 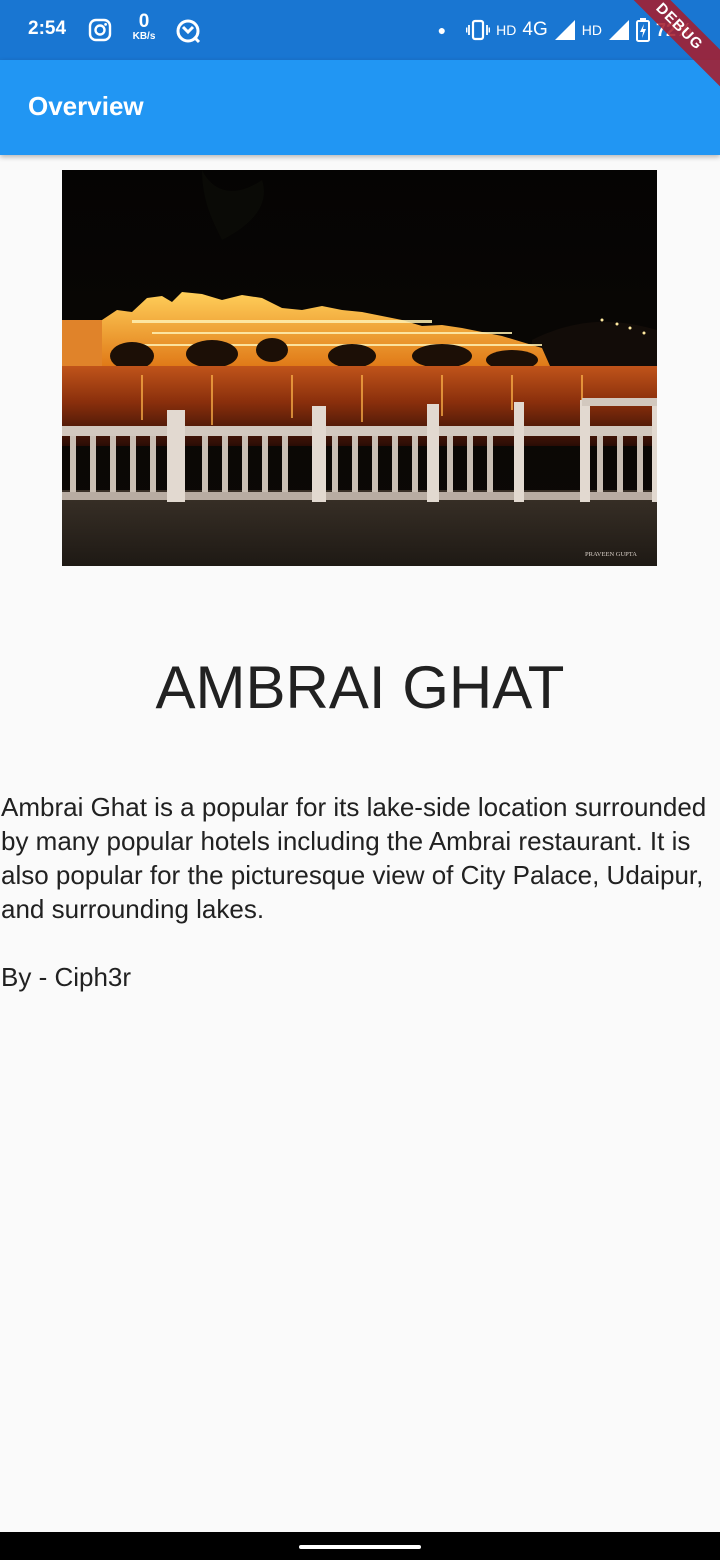 I want to click on hd-indicator-2: HD, so click(x=591, y=30).